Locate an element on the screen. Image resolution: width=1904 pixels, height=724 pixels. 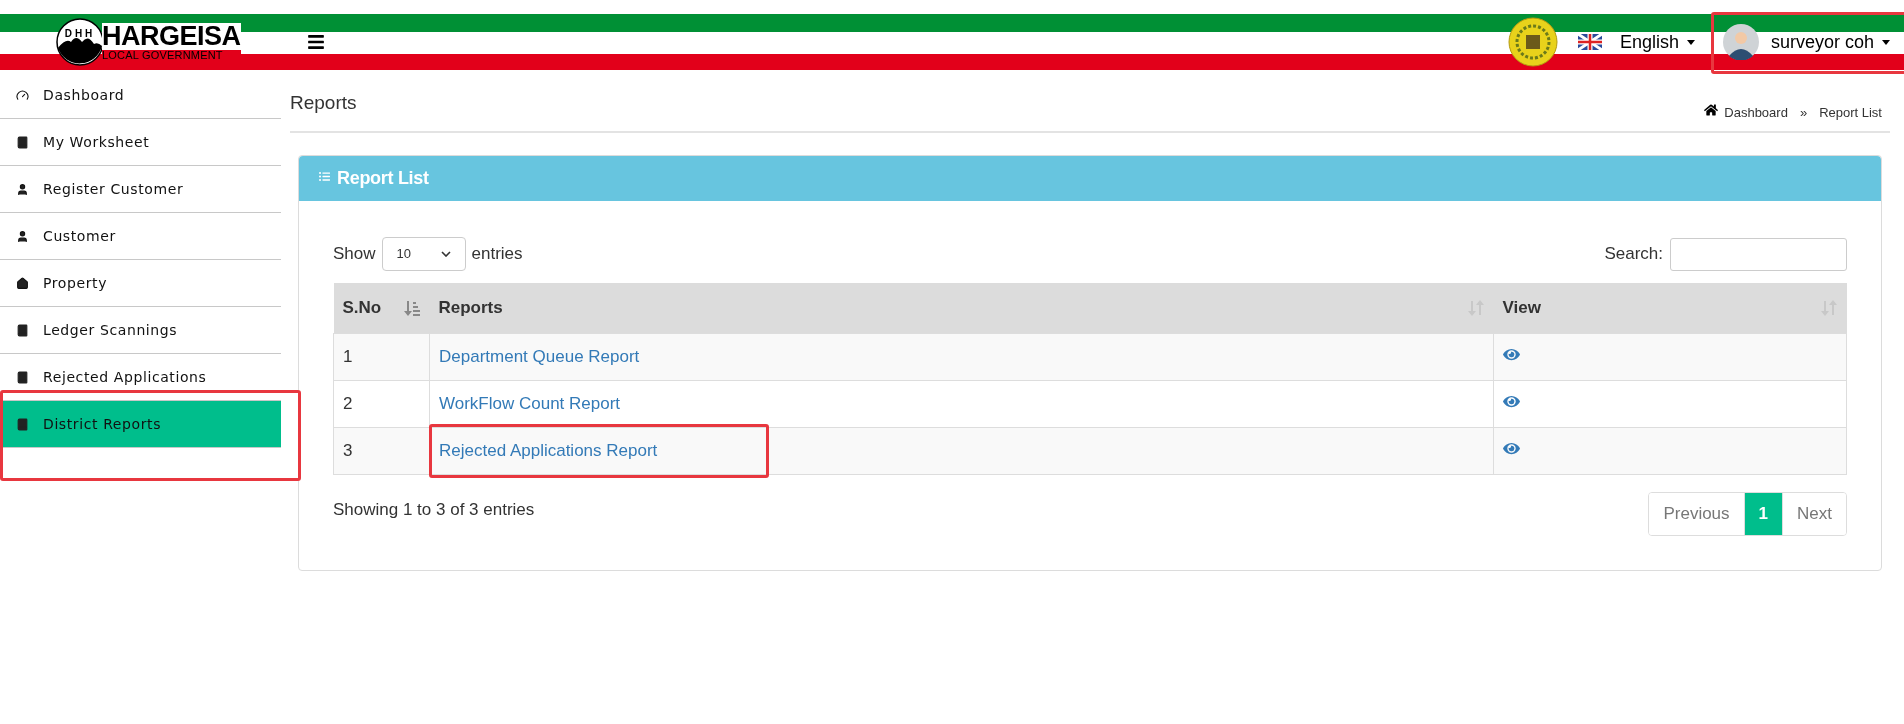
page-title: Reports is located at coordinates (323, 103).